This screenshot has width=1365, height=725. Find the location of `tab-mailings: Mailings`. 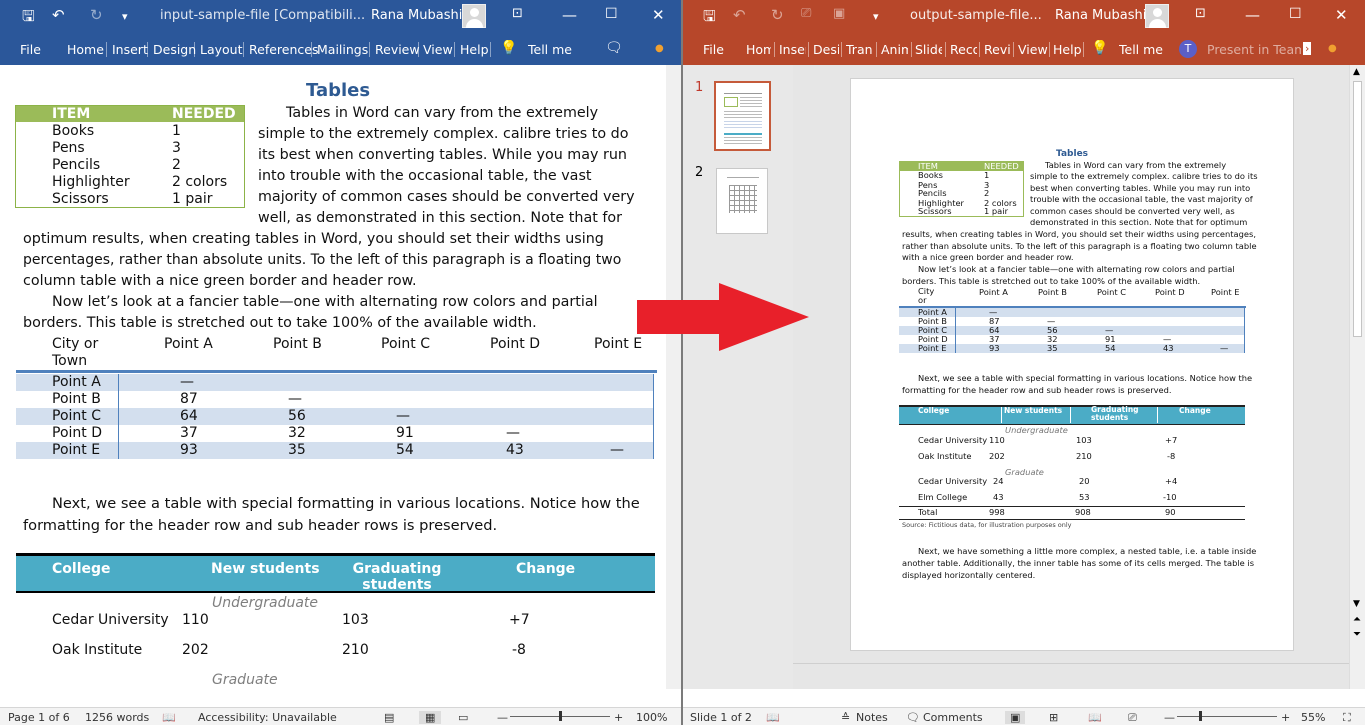

tab-mailings: Mailings is located at coordinates (342, 49).